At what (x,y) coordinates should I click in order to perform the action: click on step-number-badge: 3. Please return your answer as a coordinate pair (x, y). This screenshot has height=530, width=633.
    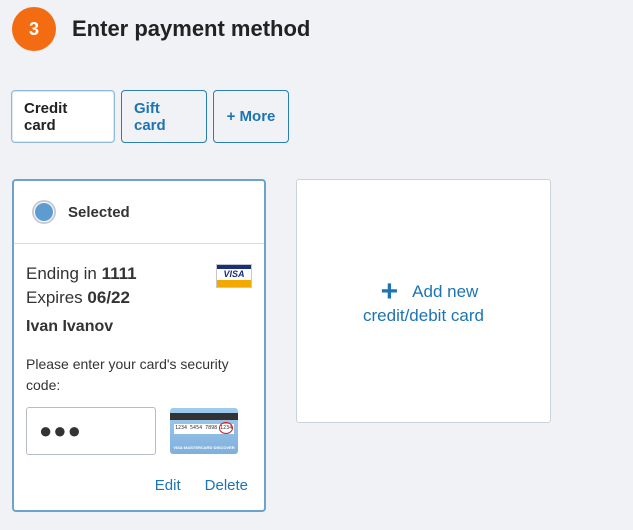
    Looking at the image, I should click on (34, 29).